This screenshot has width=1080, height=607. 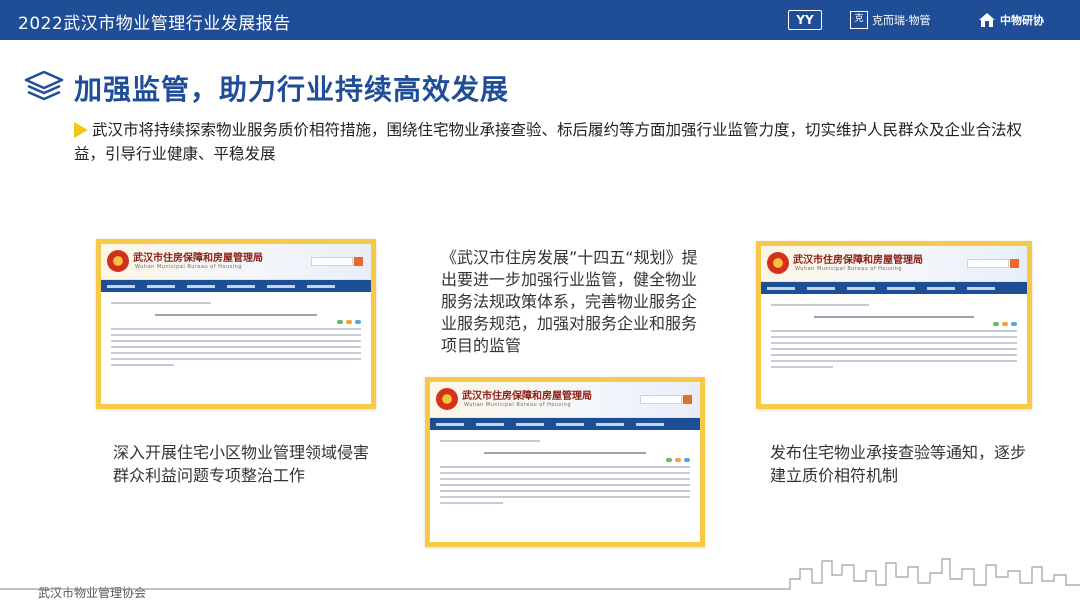 What do you see at coordinates (292, 89) in the screenshot?
I see `slide-title: 加强监管，助力行业持续高效发展` at bounding box center [292, 89].